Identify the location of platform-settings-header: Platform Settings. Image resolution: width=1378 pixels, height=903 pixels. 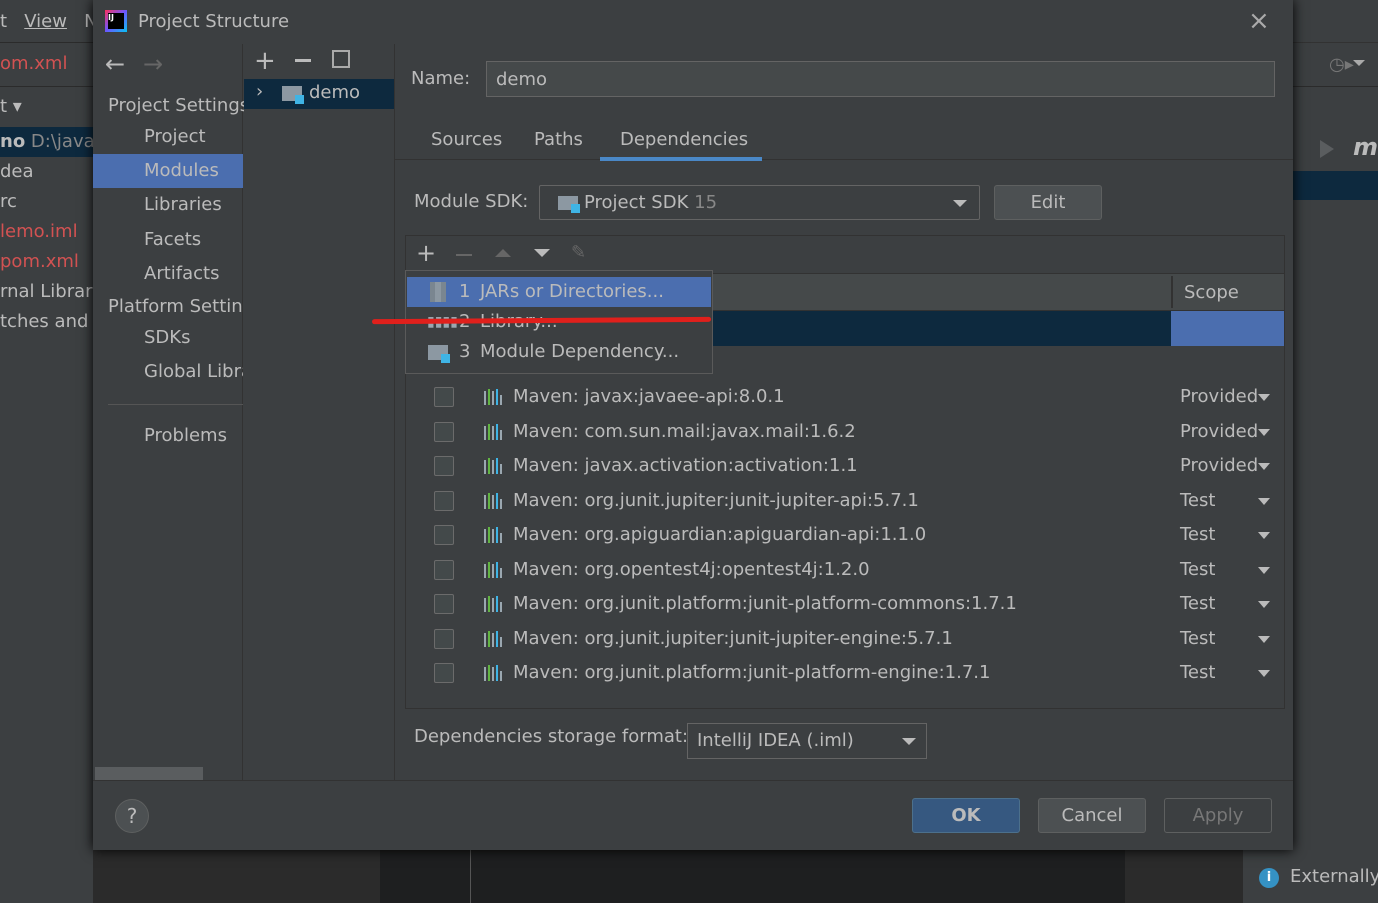
(175, 306).